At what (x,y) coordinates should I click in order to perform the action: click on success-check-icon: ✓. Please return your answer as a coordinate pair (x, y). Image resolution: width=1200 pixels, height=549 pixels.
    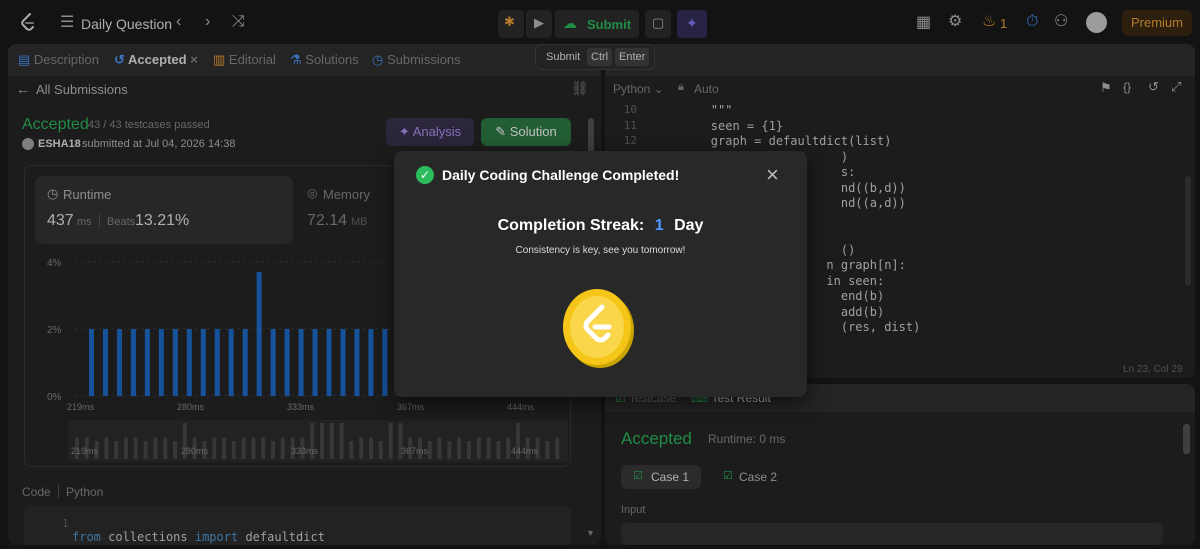
    Looking at the image, I should click on (425, 175).